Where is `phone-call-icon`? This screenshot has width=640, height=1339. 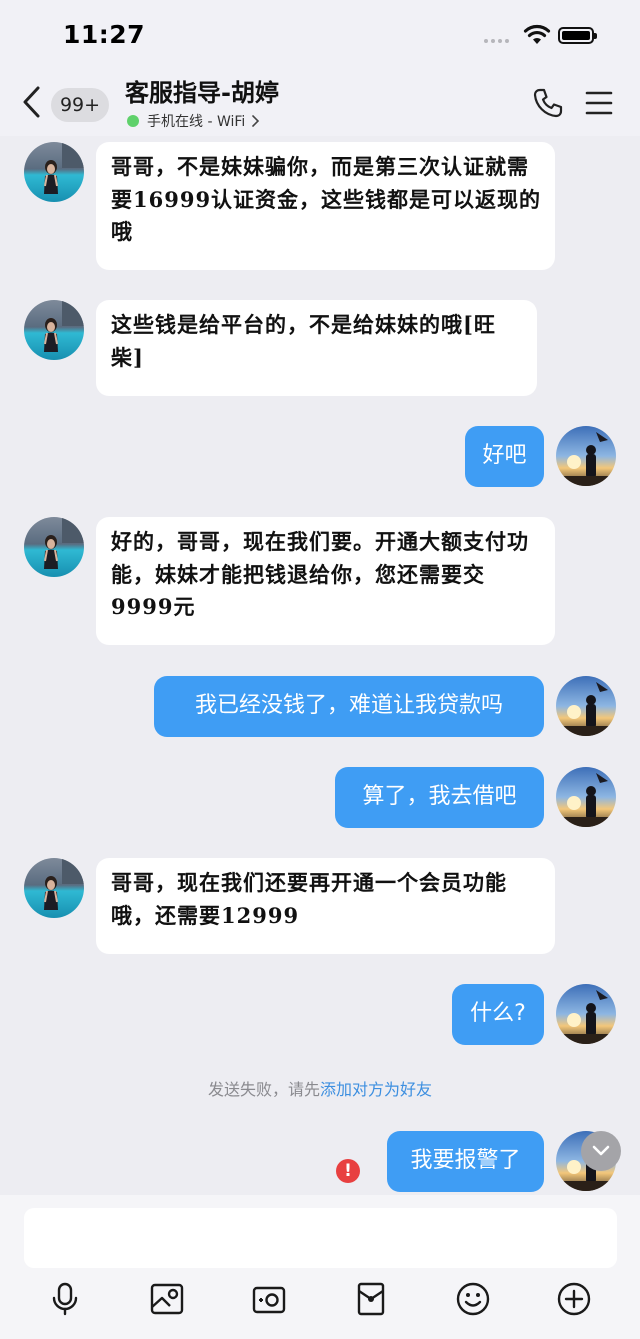
phone-call-icon is located at coordinates (548, 103).